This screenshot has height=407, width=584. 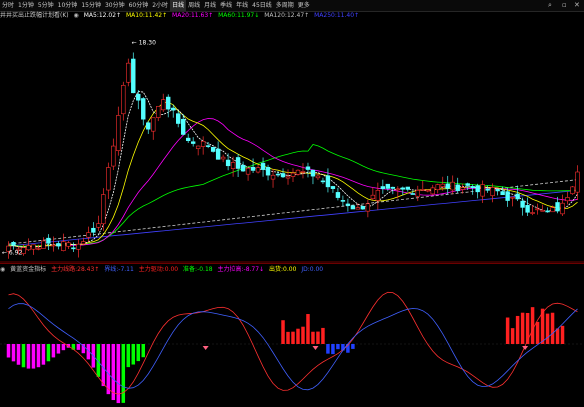 What do you see at coordinates (139, 5) in the screenshot?
I see `period-tab-6: 60分钟` at bounding box center [139, 5].